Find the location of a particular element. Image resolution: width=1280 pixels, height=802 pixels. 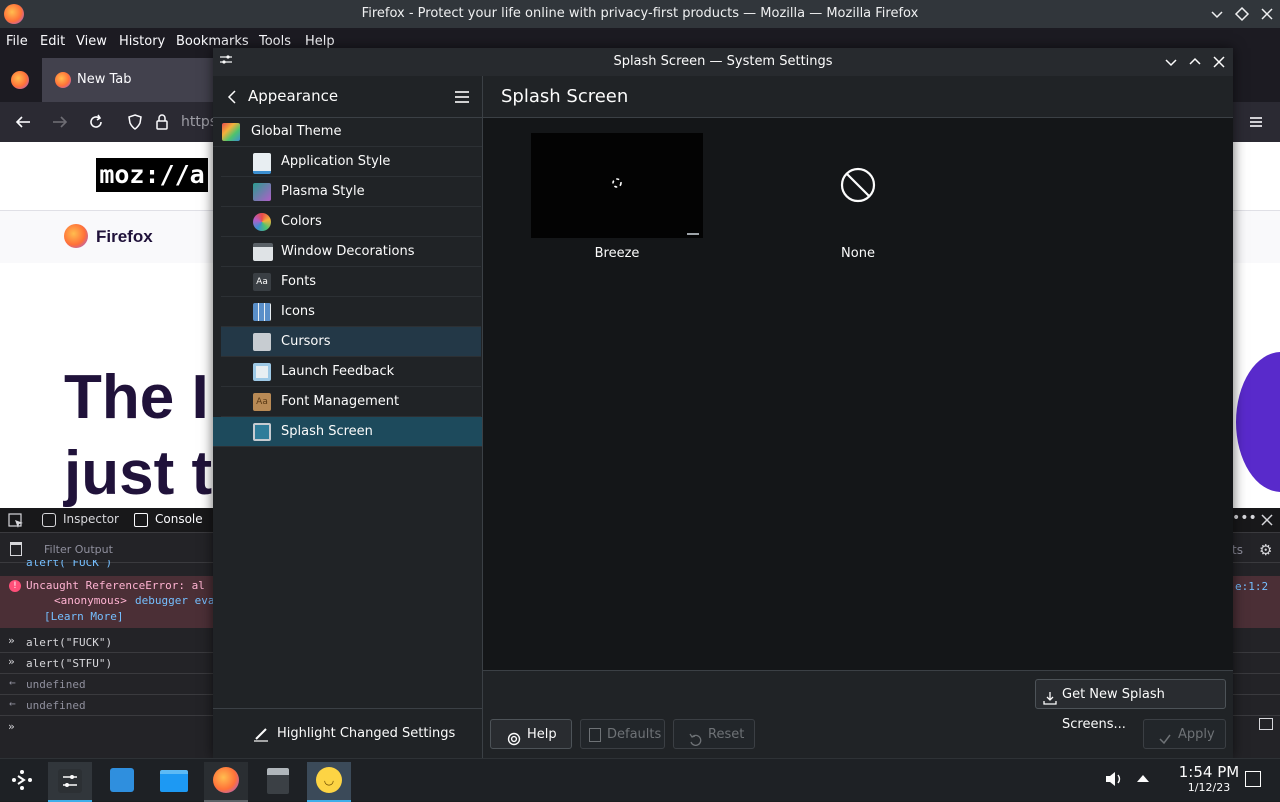

tab-new-tab: New Tab is located at coordinates (128, 80).